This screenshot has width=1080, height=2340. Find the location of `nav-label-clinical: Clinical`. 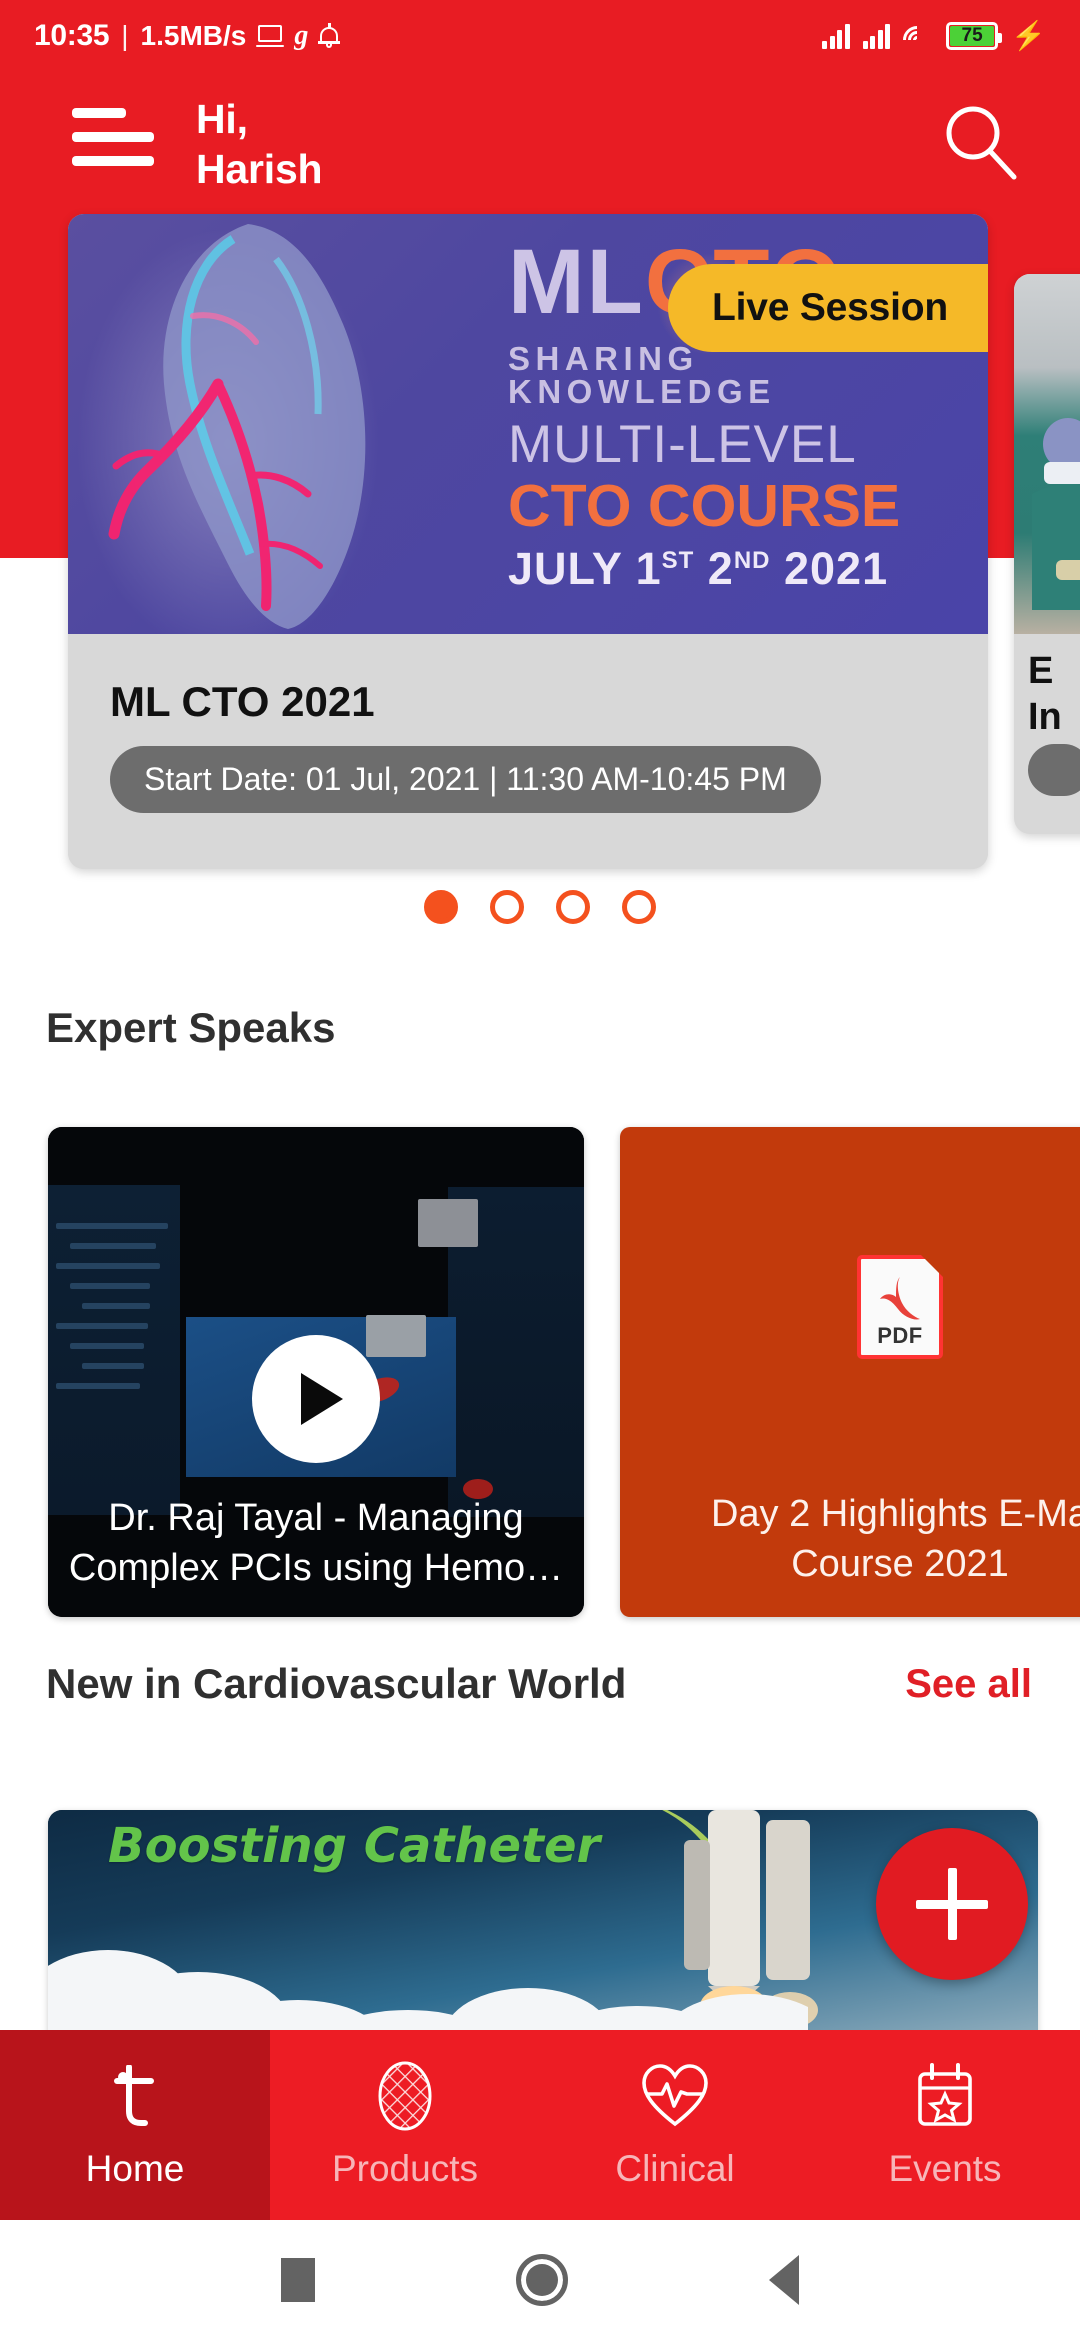

nav-label-clinical: Clinical is located at coordinates (675, 2168).